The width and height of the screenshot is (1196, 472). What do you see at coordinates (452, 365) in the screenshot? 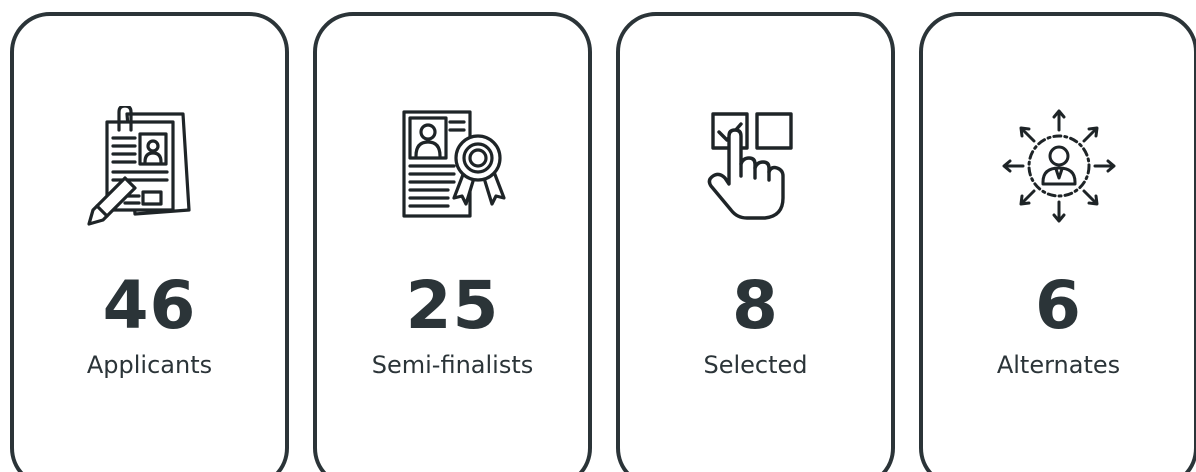
I see `semi-finalists-label: Semi-finalists` at bounding box center [452, 365].